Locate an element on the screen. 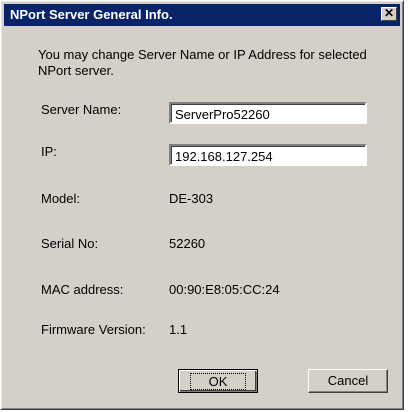 The image size is (410, 412). cancel-button: Cancel is located at coordinates (348, 381).